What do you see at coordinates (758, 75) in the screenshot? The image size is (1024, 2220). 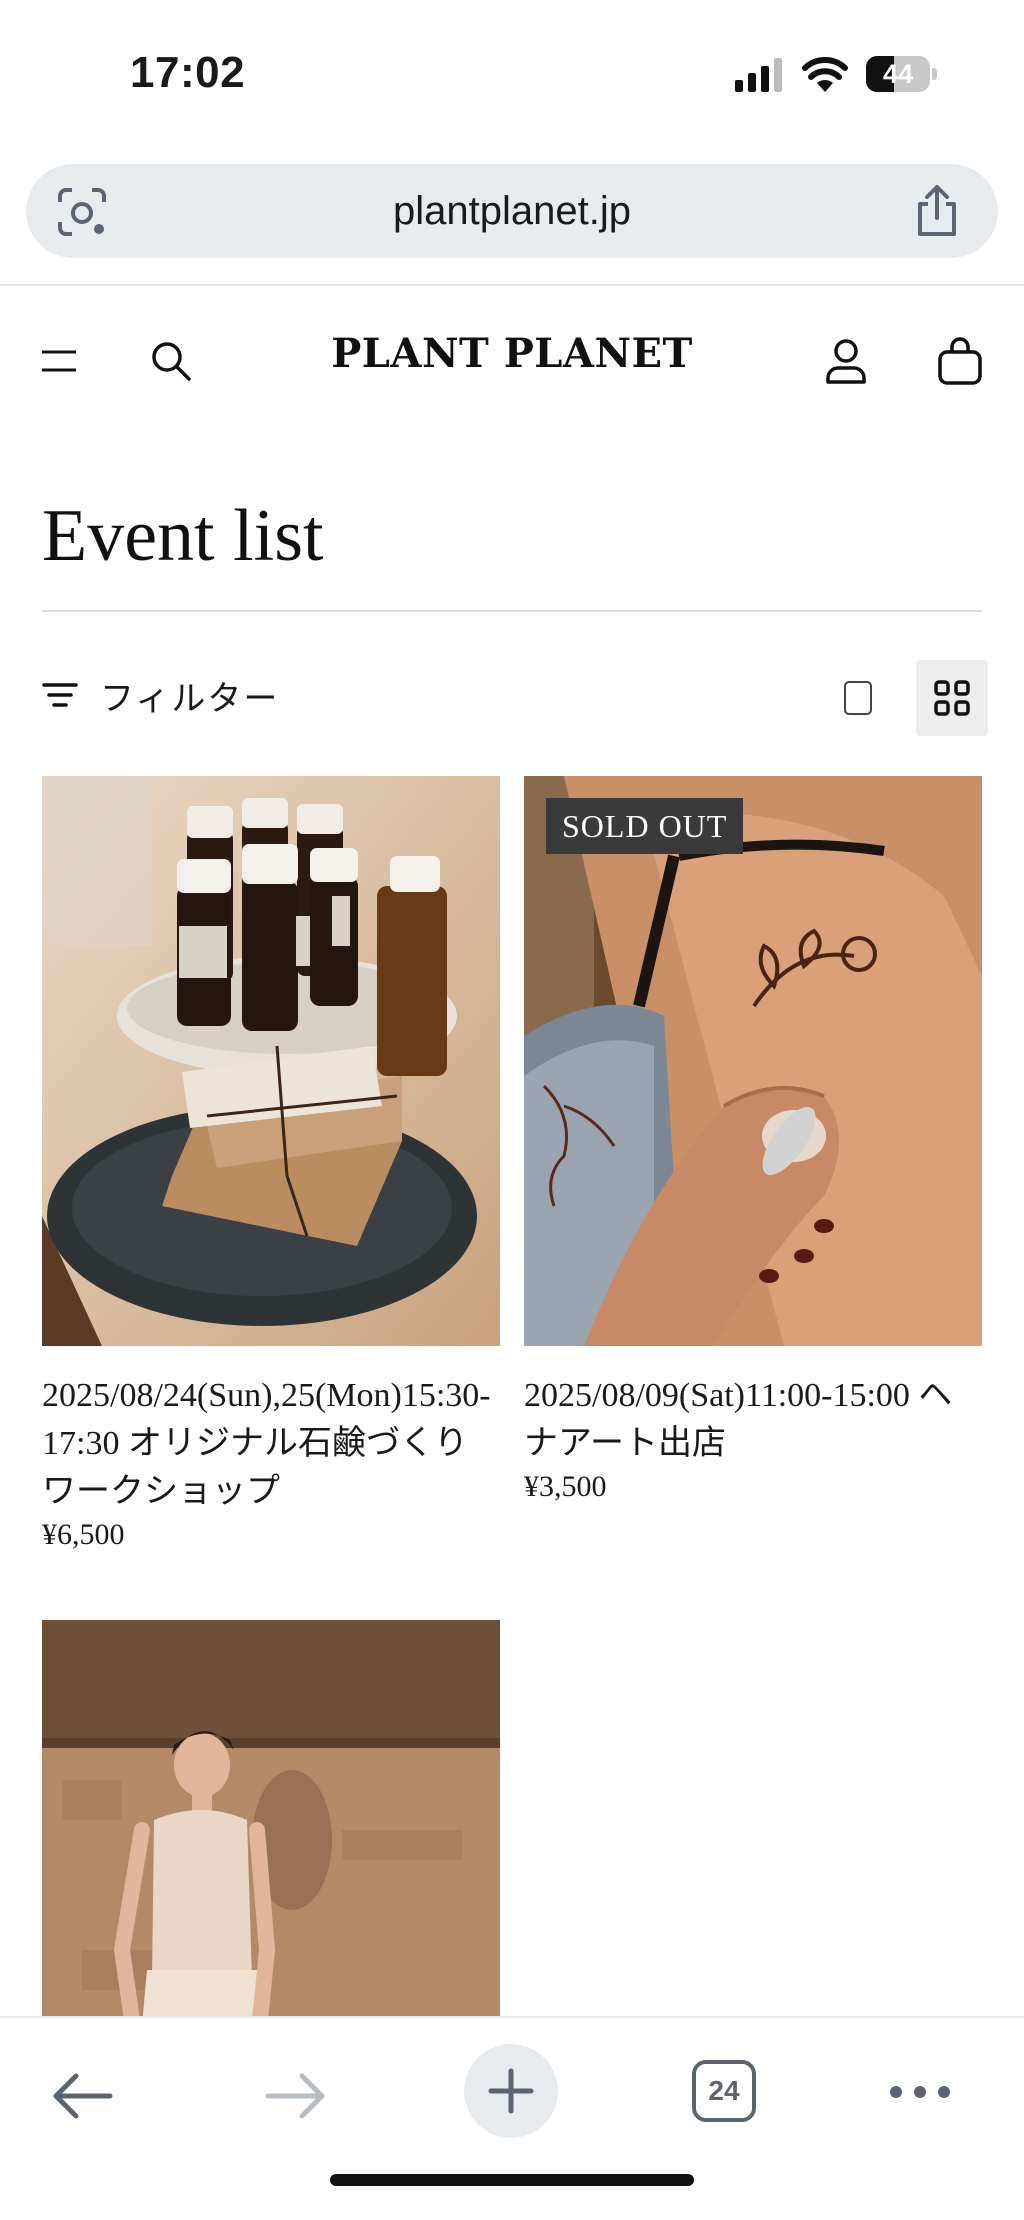 I see `cellular-signal-icon` at bounding box center [758, 75].